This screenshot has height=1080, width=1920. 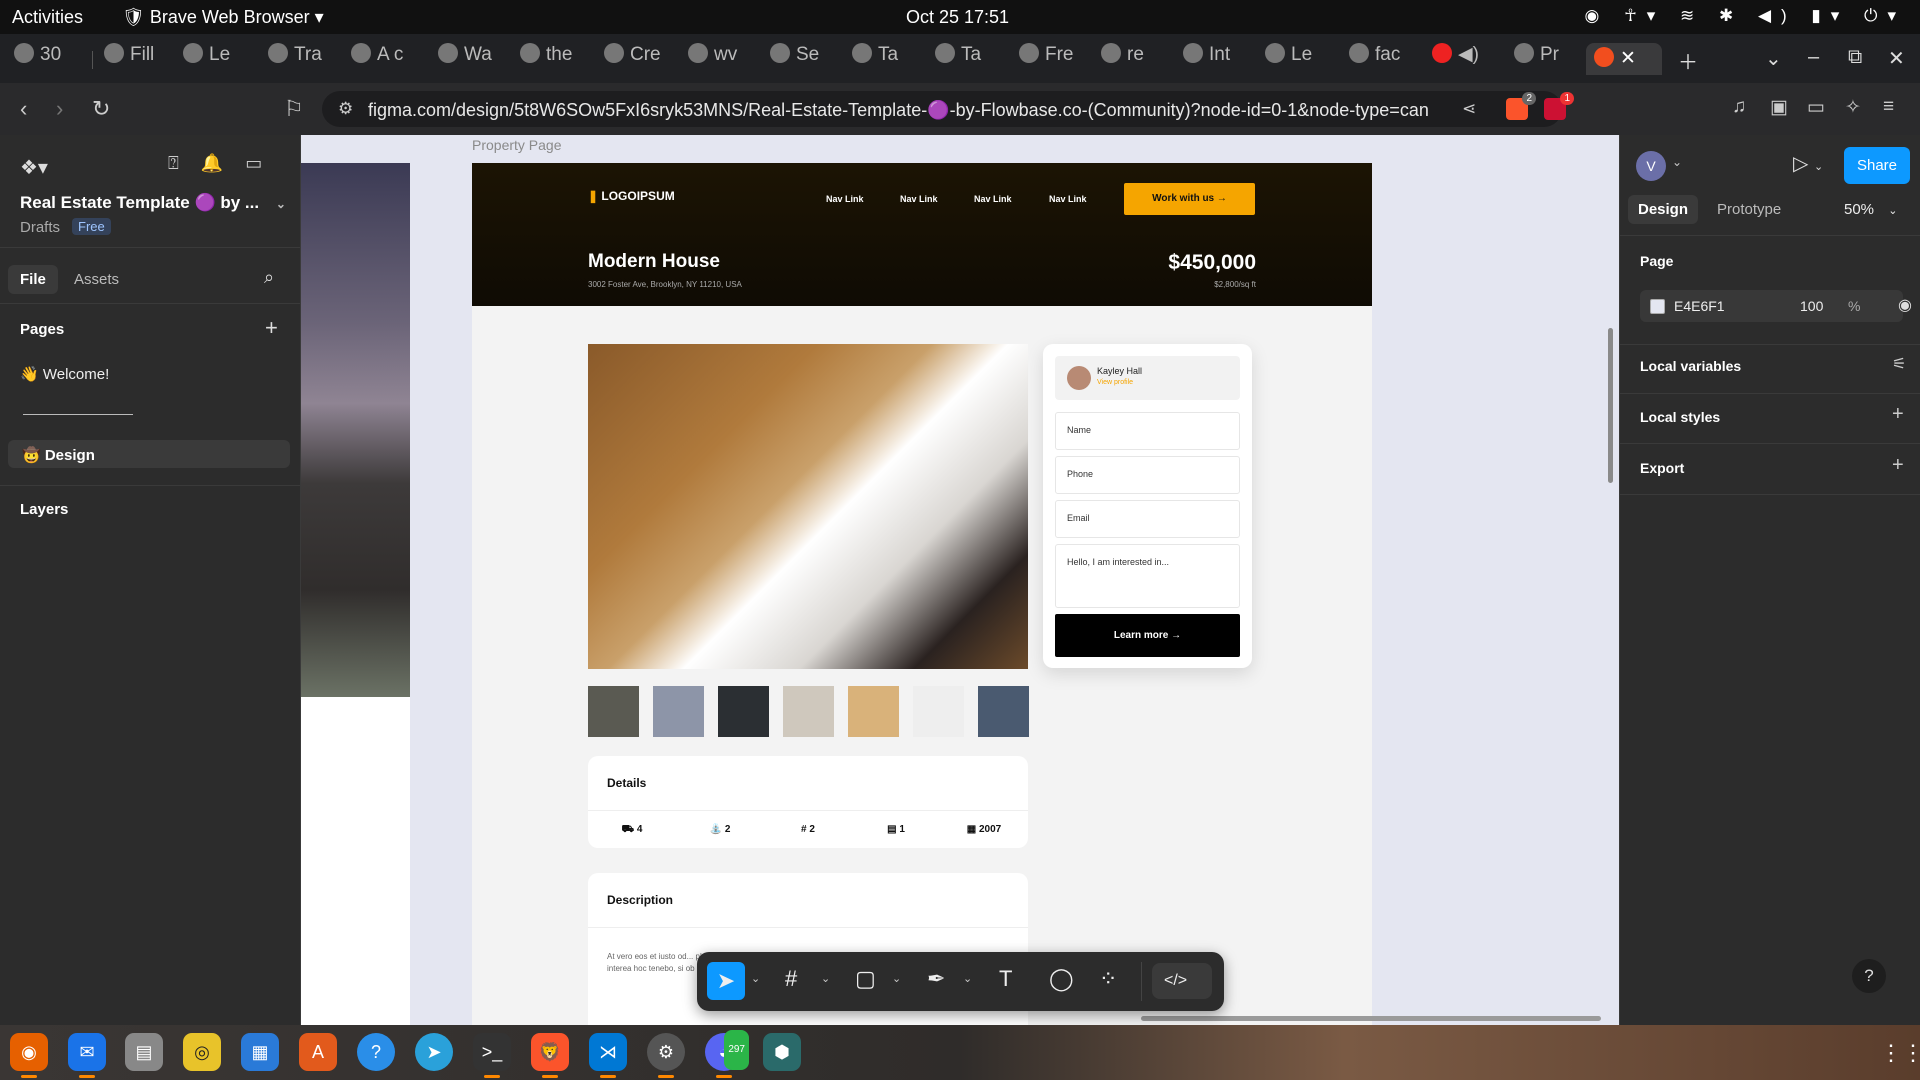 I want to click on back-button: ‹, so click(x=23, y=109).